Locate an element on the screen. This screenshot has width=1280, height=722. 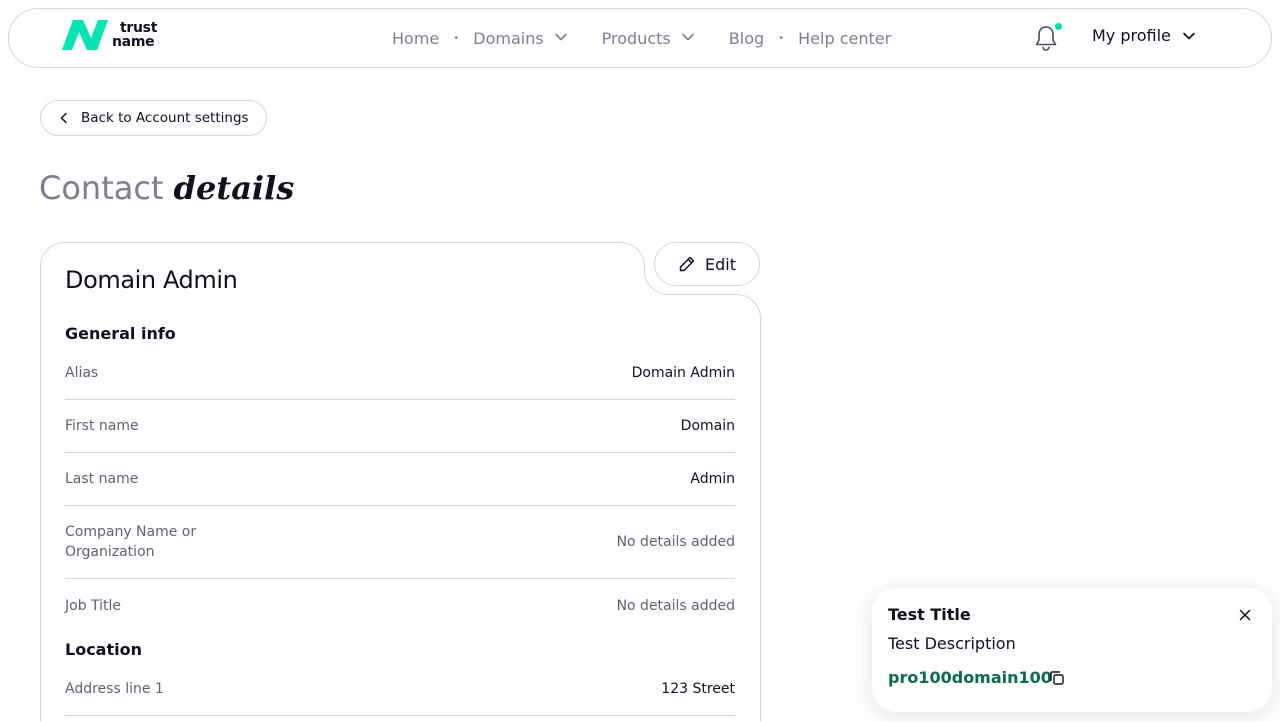
my-profile-label: My profile is located at coordinates (1131, 35).